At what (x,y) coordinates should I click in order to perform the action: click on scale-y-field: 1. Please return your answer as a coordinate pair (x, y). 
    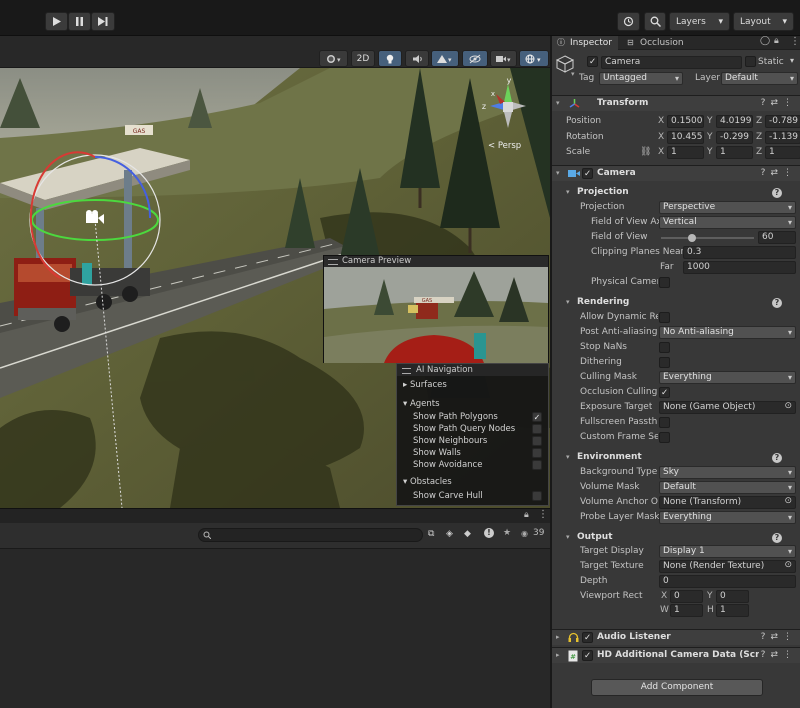
    Looking at the image, I should click on (734, 152).